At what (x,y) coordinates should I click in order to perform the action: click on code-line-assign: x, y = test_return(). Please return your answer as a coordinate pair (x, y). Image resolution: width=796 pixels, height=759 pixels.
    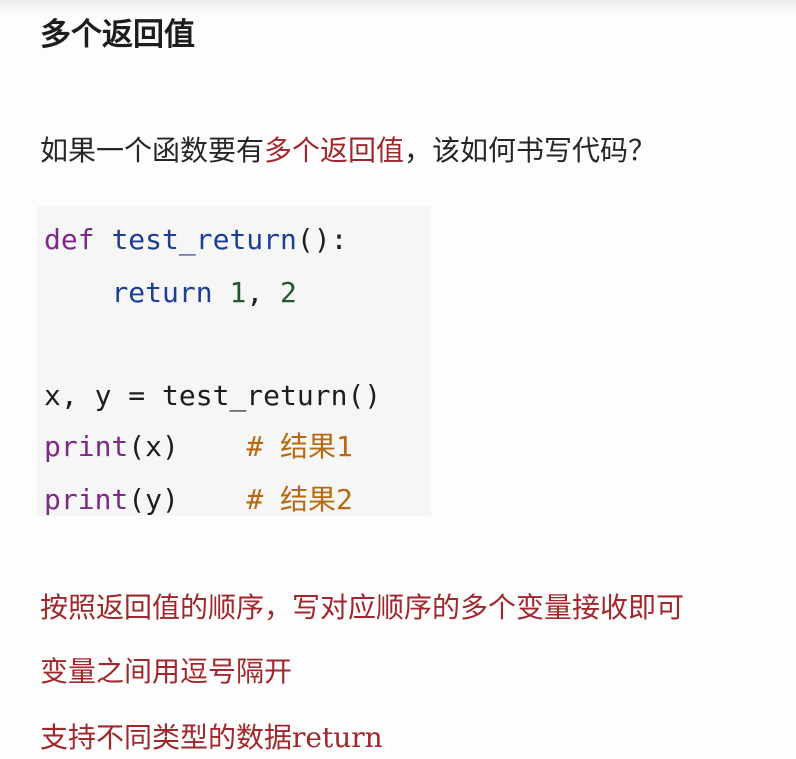
    Looking at the image, I should click on (212, 396).